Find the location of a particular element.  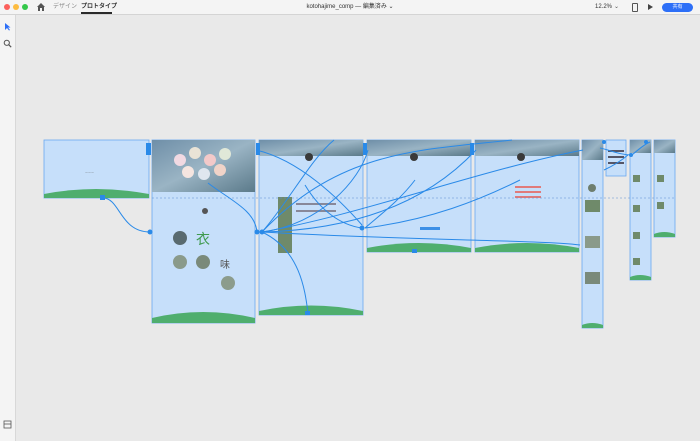

svg-text: 衣 is located at coordinates (203, 240).